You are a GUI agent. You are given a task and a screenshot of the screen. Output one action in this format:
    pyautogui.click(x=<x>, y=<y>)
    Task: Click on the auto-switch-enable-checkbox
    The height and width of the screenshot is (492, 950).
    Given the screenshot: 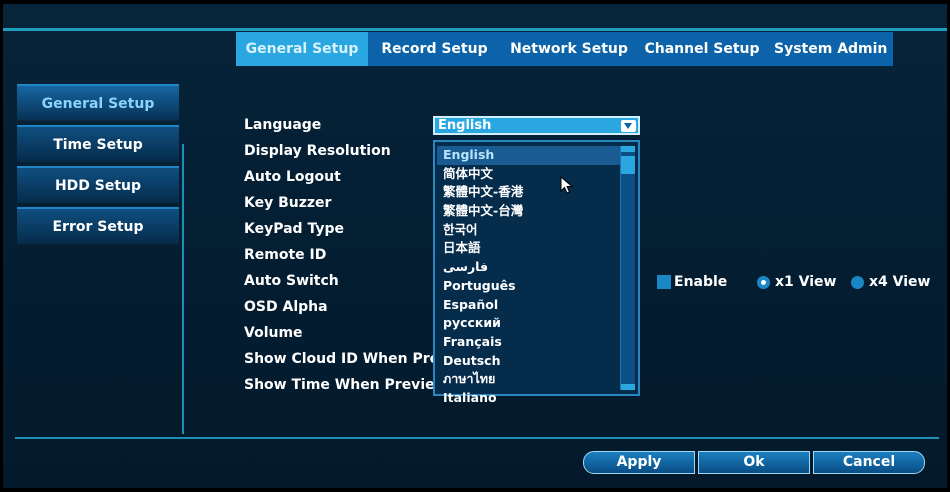 What is the action you would take?
    pyautogui.click(x=664, y=282)
    